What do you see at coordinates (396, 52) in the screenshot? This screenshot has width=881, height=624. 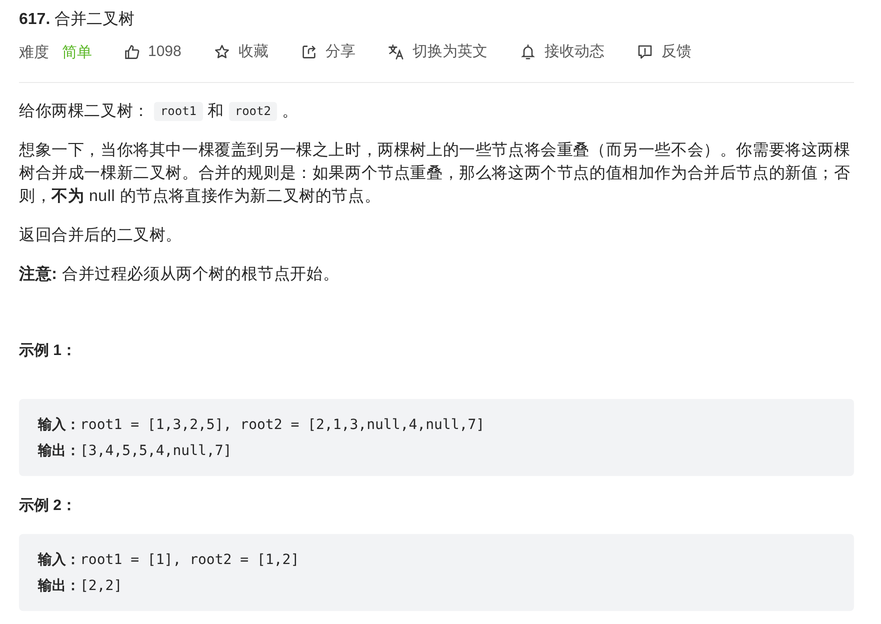 I see `translate-icon` at bounding box center [396, 52].